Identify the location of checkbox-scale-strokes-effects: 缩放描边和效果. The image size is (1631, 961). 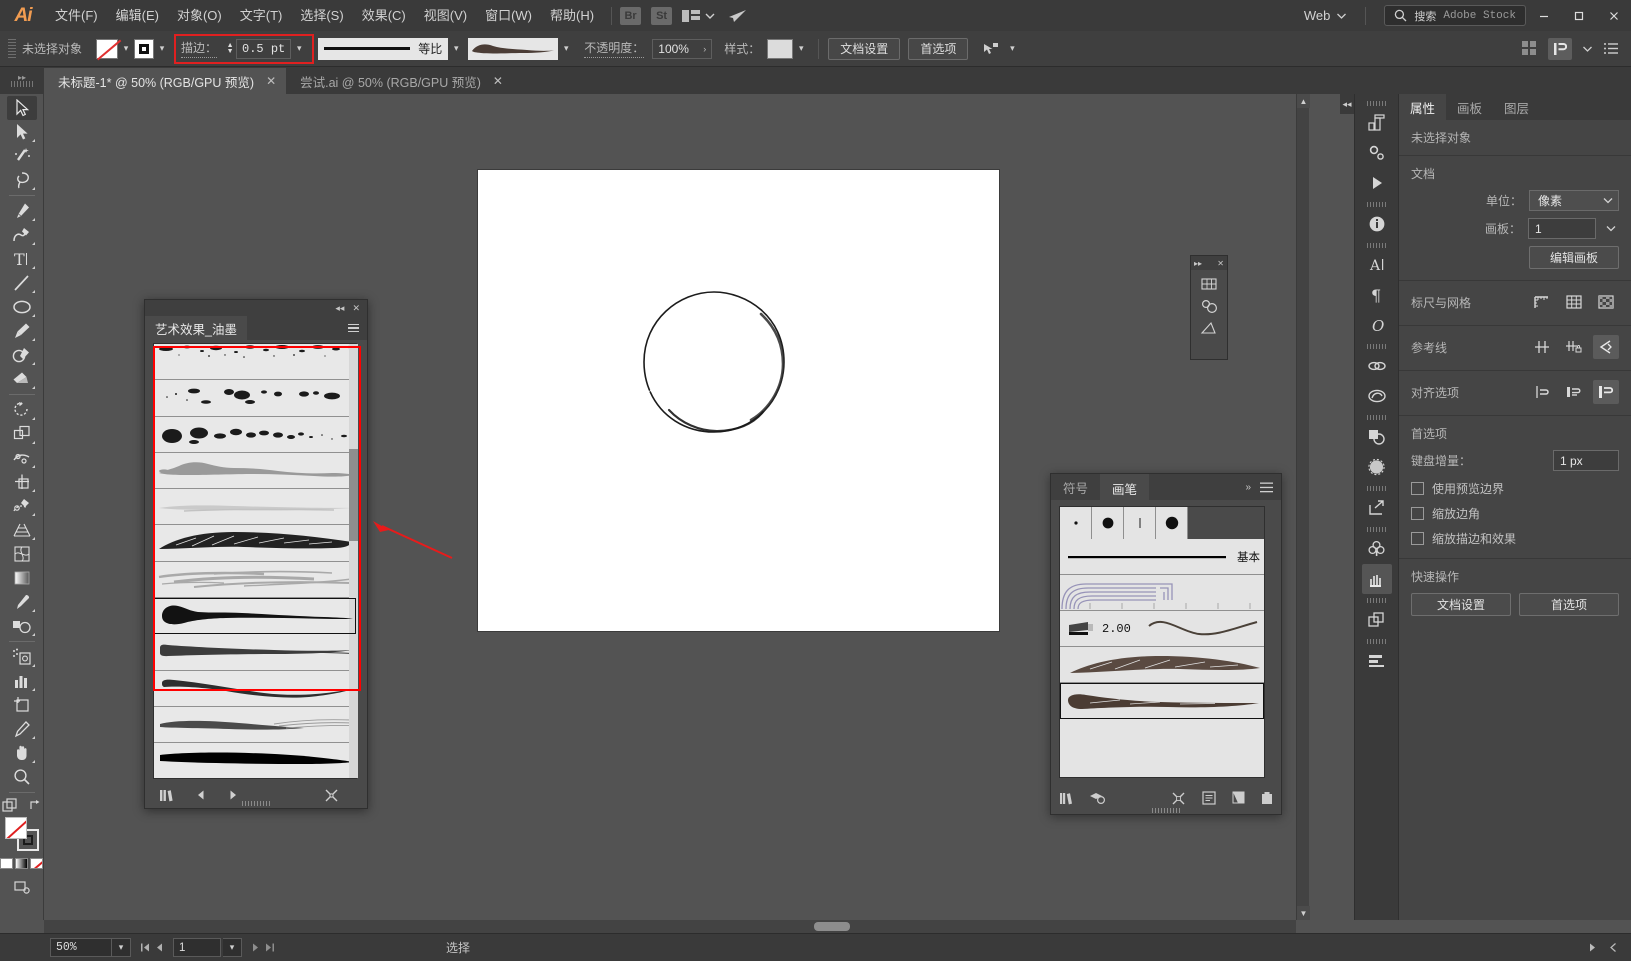
(1515, 538).